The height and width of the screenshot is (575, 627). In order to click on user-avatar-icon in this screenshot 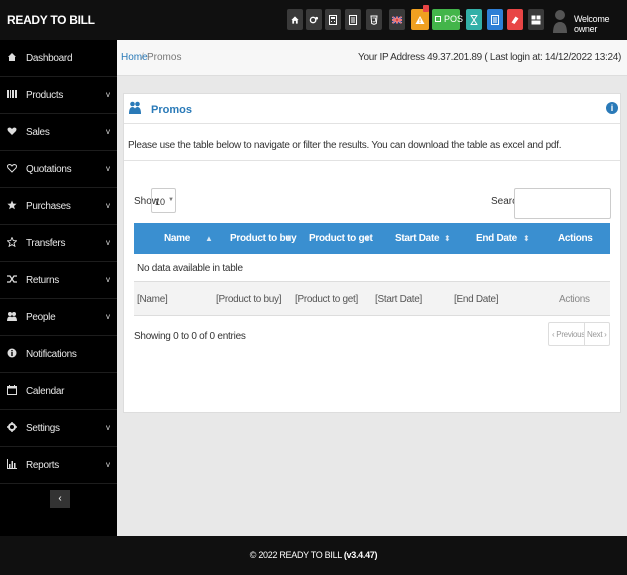, I will do `click(560, 20)`.